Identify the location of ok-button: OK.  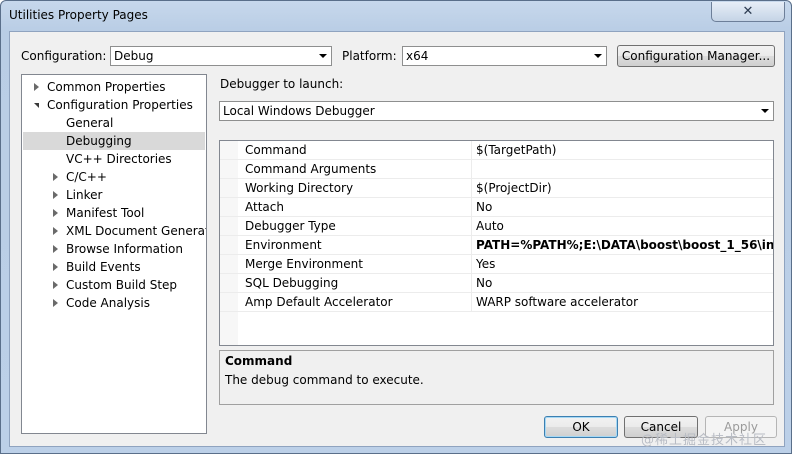
(581, 427).